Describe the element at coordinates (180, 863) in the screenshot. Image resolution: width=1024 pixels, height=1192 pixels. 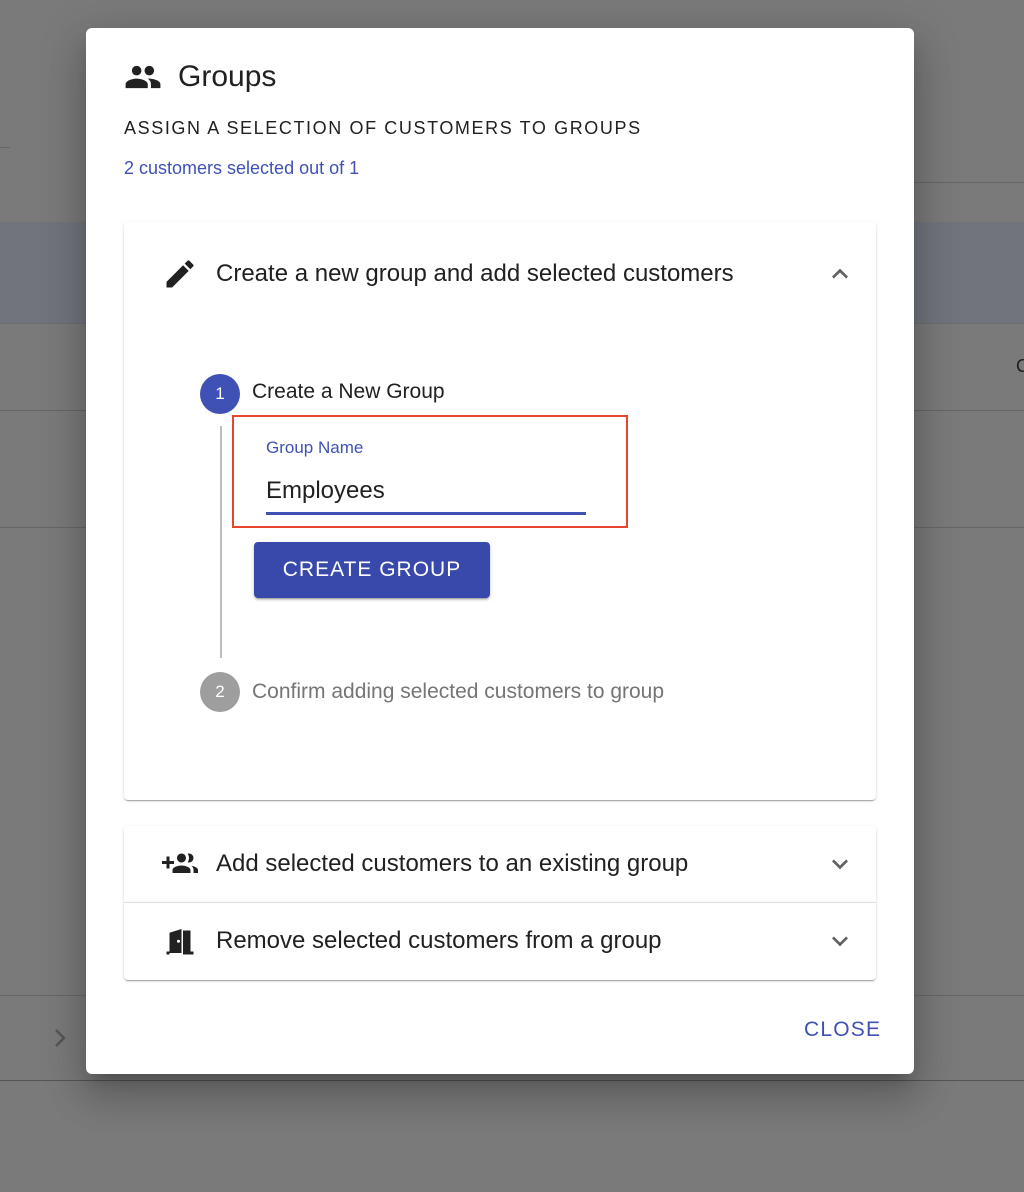
I see `person-add-icon` at that location.